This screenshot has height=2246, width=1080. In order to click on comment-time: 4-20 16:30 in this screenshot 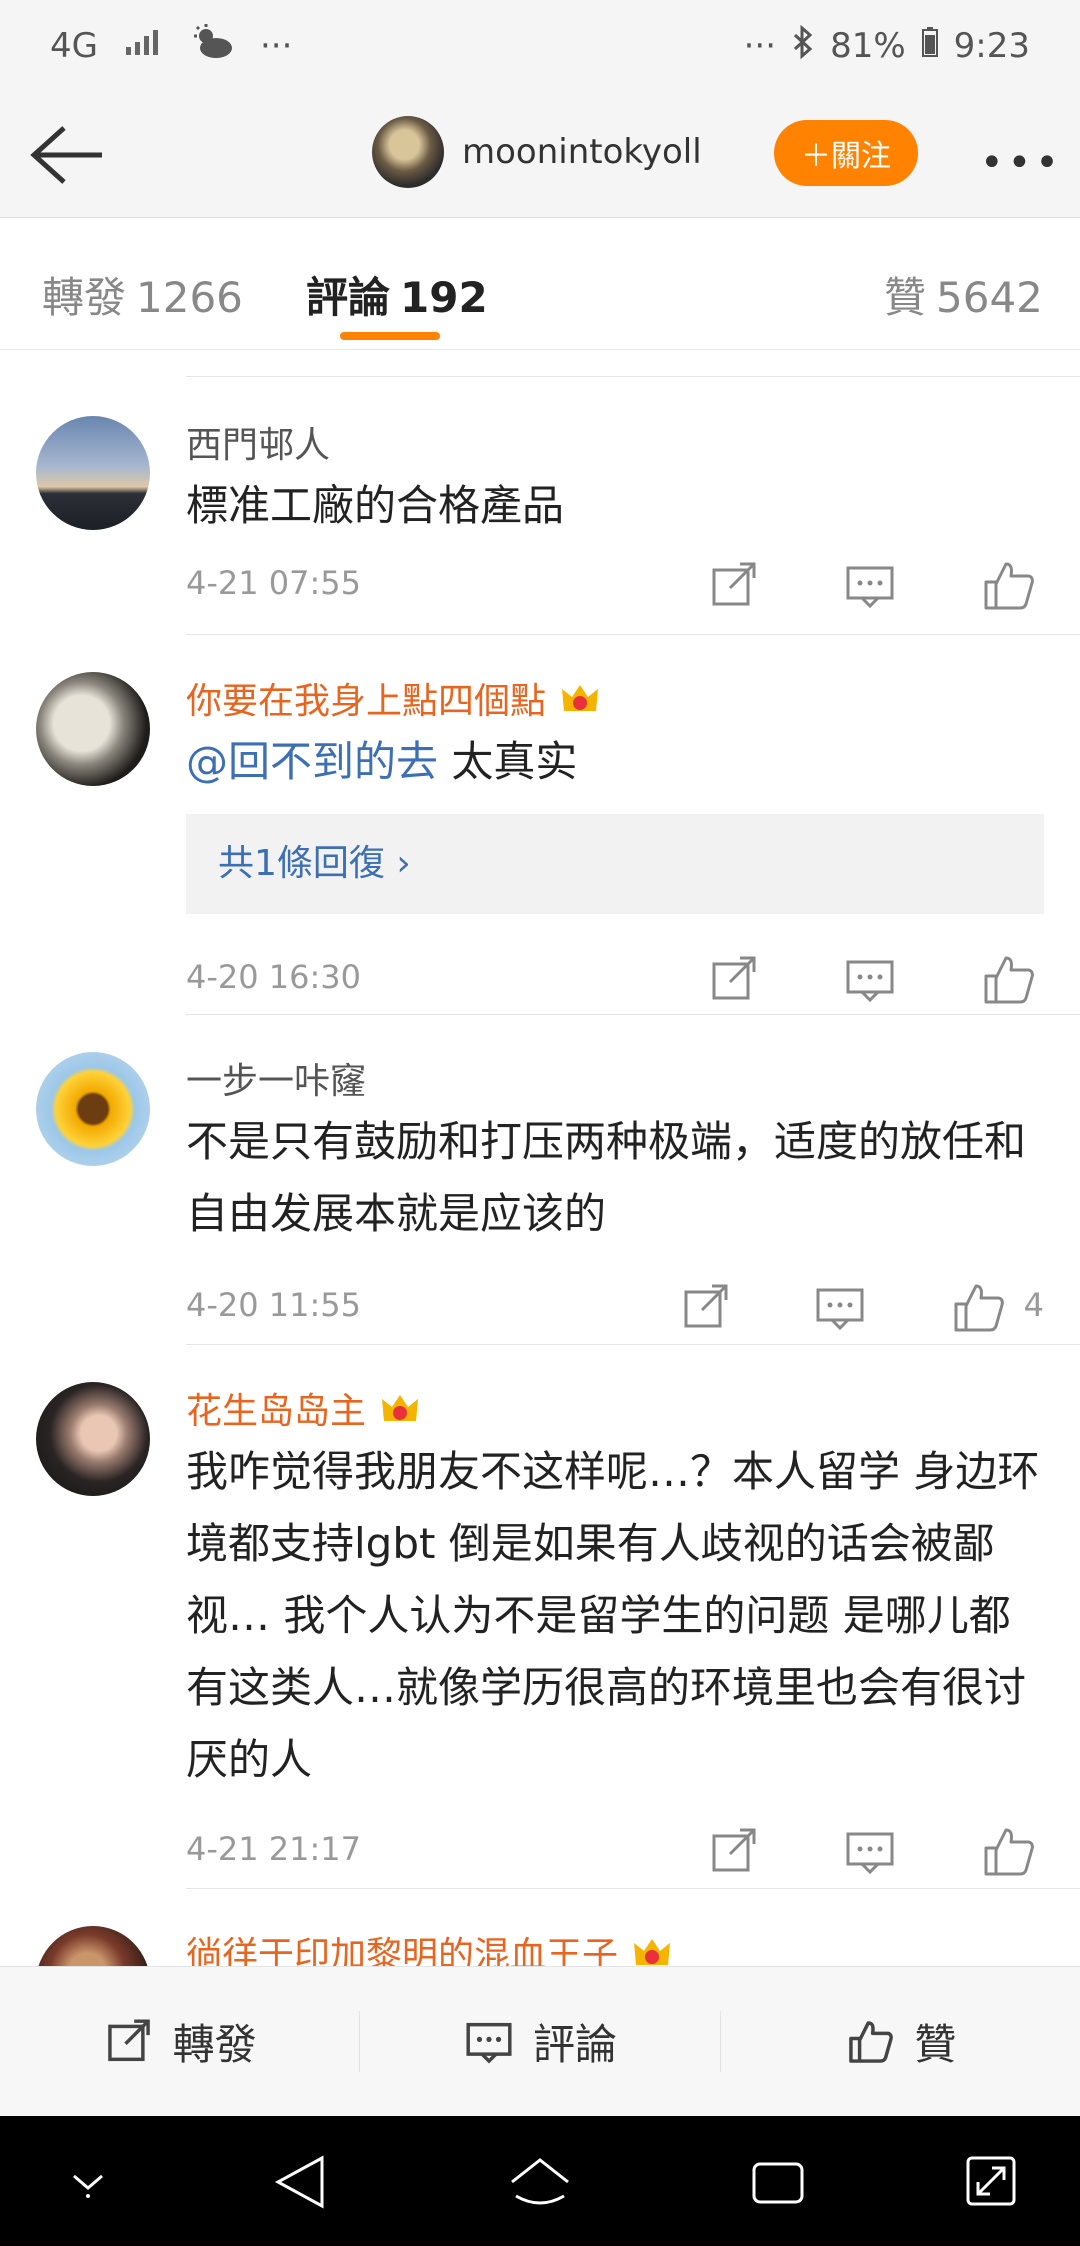, I will do `click(274, 977)`.